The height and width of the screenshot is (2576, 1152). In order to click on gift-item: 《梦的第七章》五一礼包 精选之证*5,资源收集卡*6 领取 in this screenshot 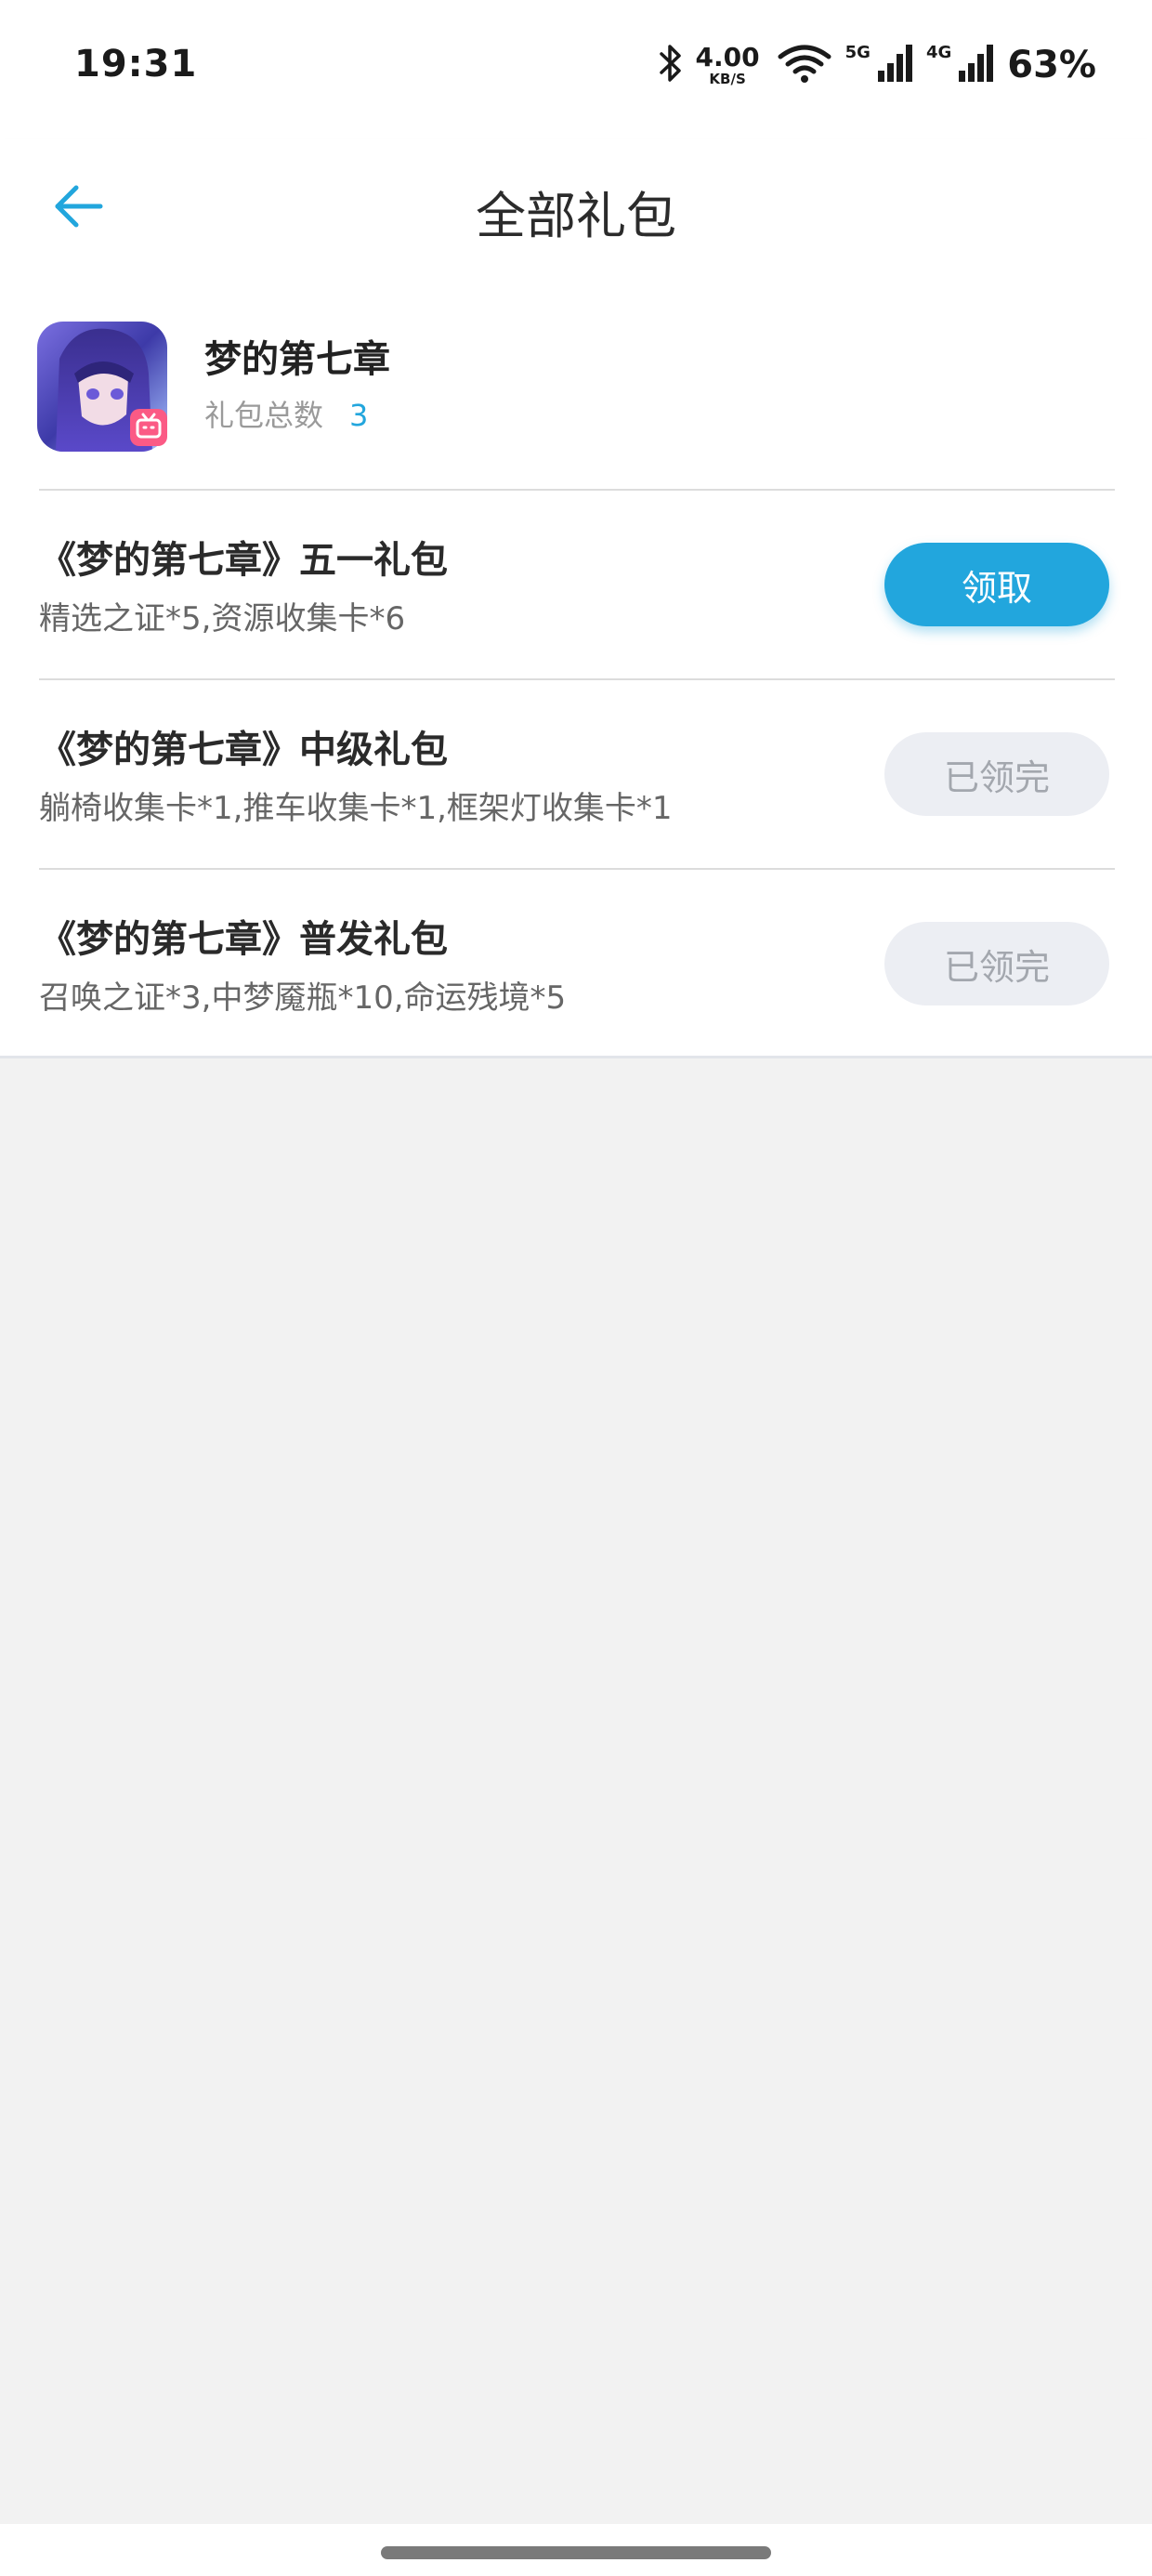, I will do `click(576, 584)`.